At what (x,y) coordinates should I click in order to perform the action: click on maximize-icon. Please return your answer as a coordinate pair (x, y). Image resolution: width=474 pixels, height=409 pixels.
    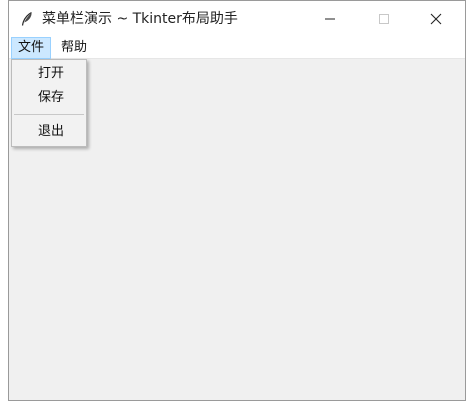
    Looking at the image, I should click on (384, 19).